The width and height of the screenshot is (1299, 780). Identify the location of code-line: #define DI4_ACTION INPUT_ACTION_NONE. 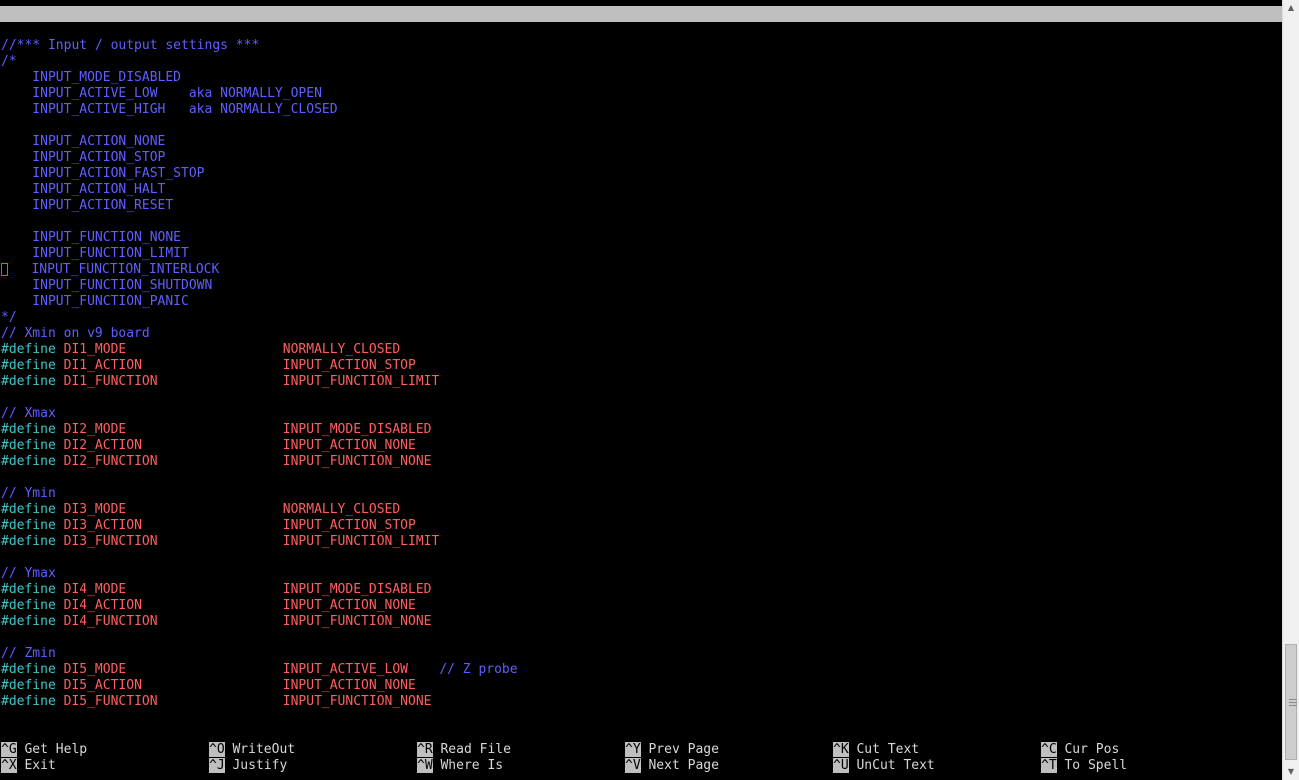
(641, 606).